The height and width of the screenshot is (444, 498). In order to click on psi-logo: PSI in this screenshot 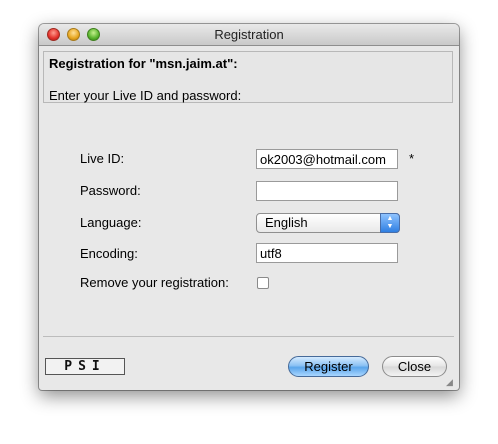, I will do `click(85, 366)`.